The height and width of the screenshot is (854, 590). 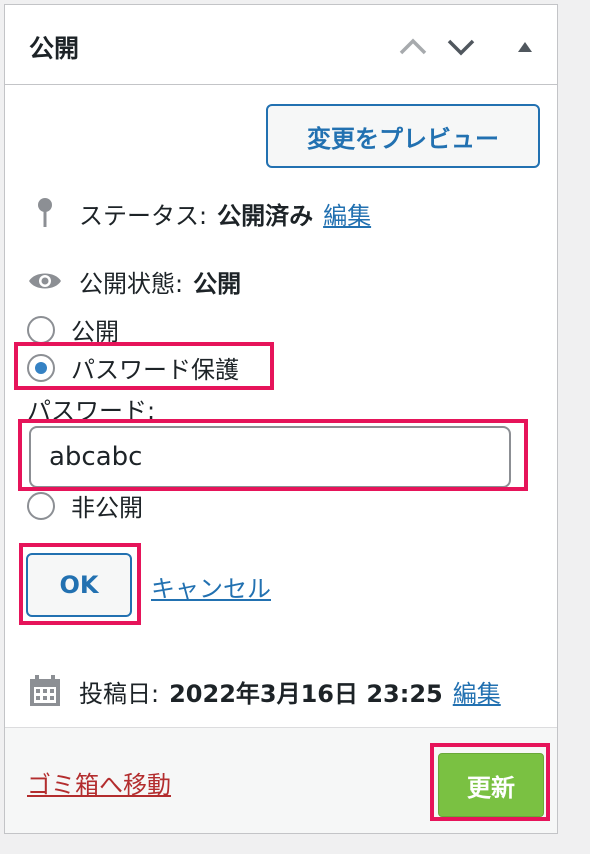 What do you see at coordinates (306, 693) in the screenshot?
I see `publish-date-value: 2022年3月16日 23:25` at bounding box center [306, 693].